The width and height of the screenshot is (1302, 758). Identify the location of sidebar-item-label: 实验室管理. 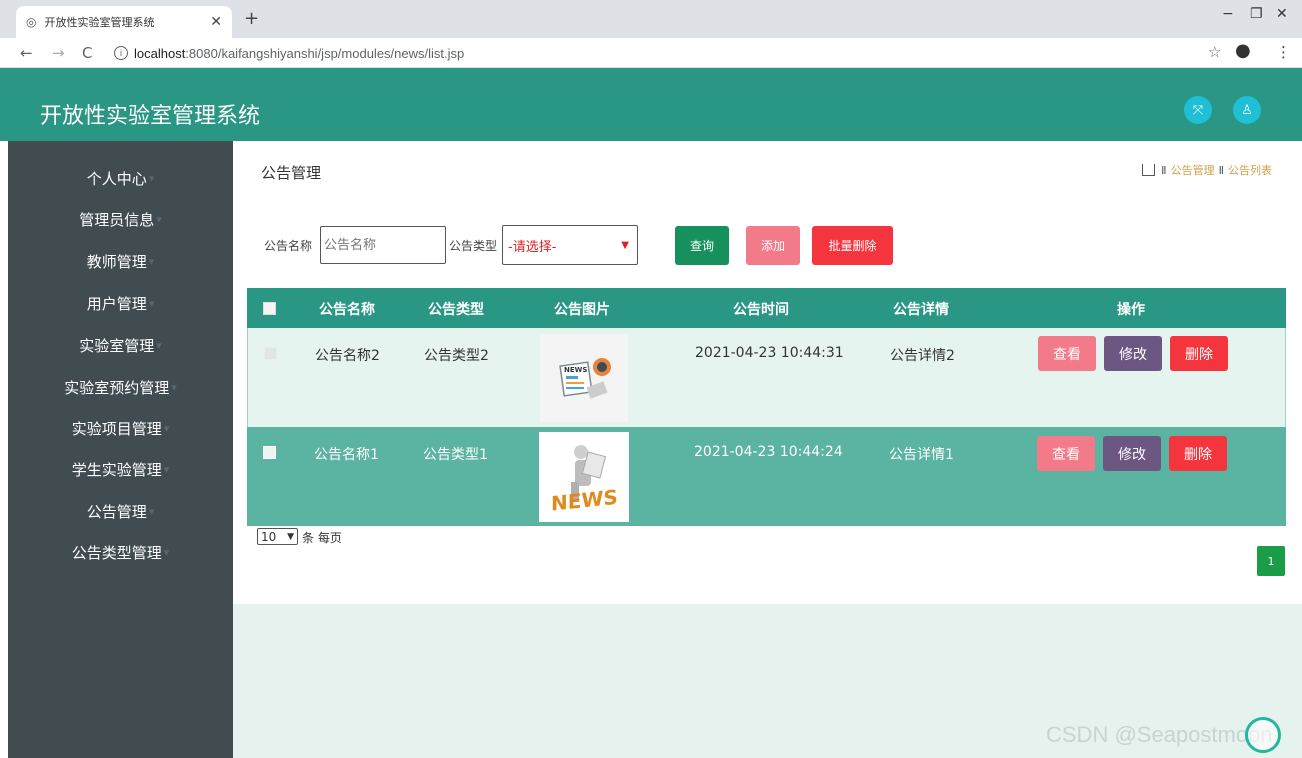
(117, 346).